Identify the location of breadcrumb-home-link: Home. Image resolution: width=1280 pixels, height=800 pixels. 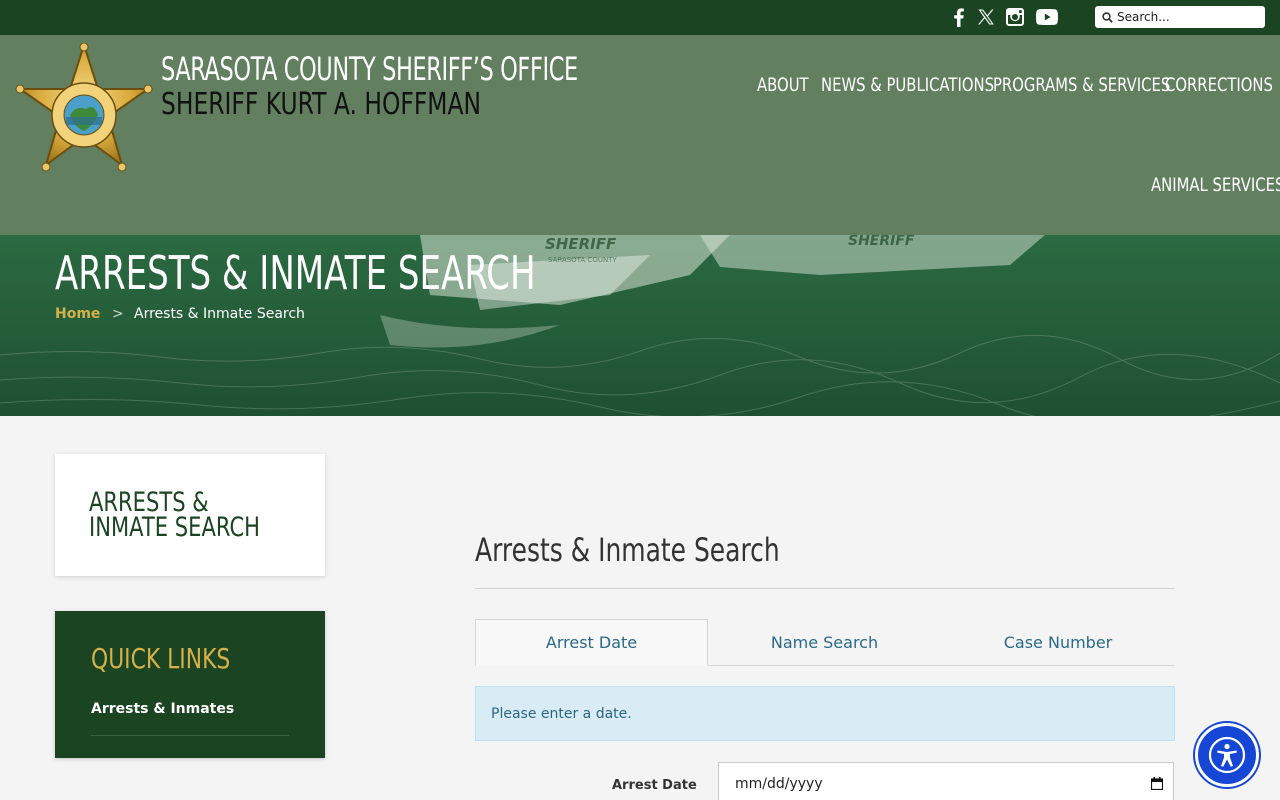
(77, 314).